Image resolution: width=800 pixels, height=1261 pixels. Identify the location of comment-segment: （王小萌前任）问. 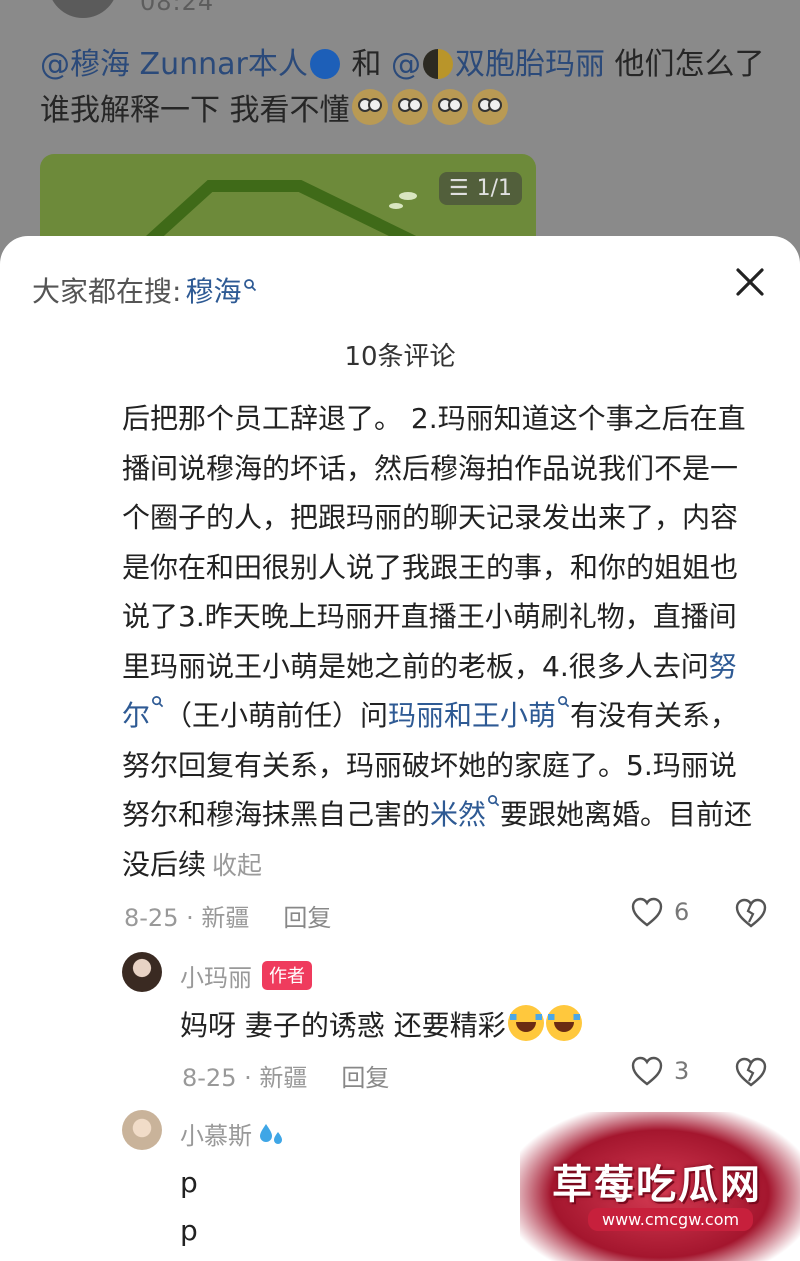
(276, 715).